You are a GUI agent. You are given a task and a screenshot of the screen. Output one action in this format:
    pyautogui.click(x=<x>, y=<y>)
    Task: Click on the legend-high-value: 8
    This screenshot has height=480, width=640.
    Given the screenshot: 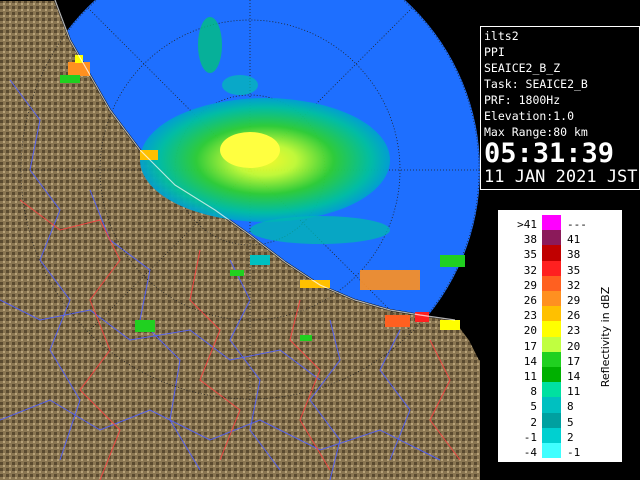 What is the action you would take?
    pyautogui.click(x=570, y=407)
    